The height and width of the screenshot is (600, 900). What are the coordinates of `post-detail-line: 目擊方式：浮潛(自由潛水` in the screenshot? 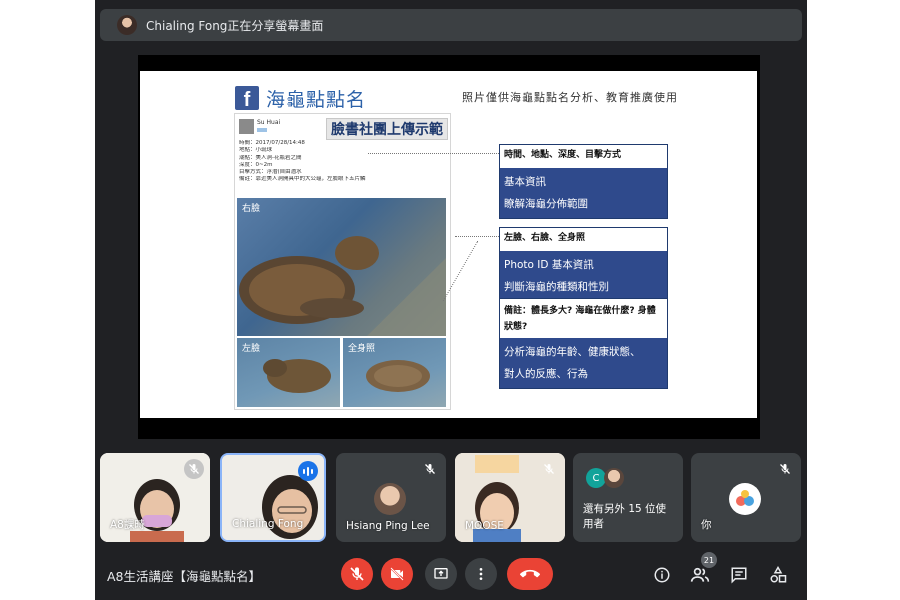 It's located at (270, 172).